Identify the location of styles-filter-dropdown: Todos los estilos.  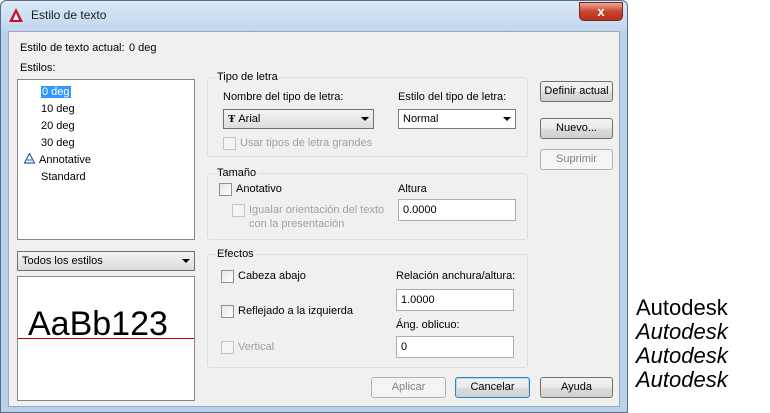
(106, 261).